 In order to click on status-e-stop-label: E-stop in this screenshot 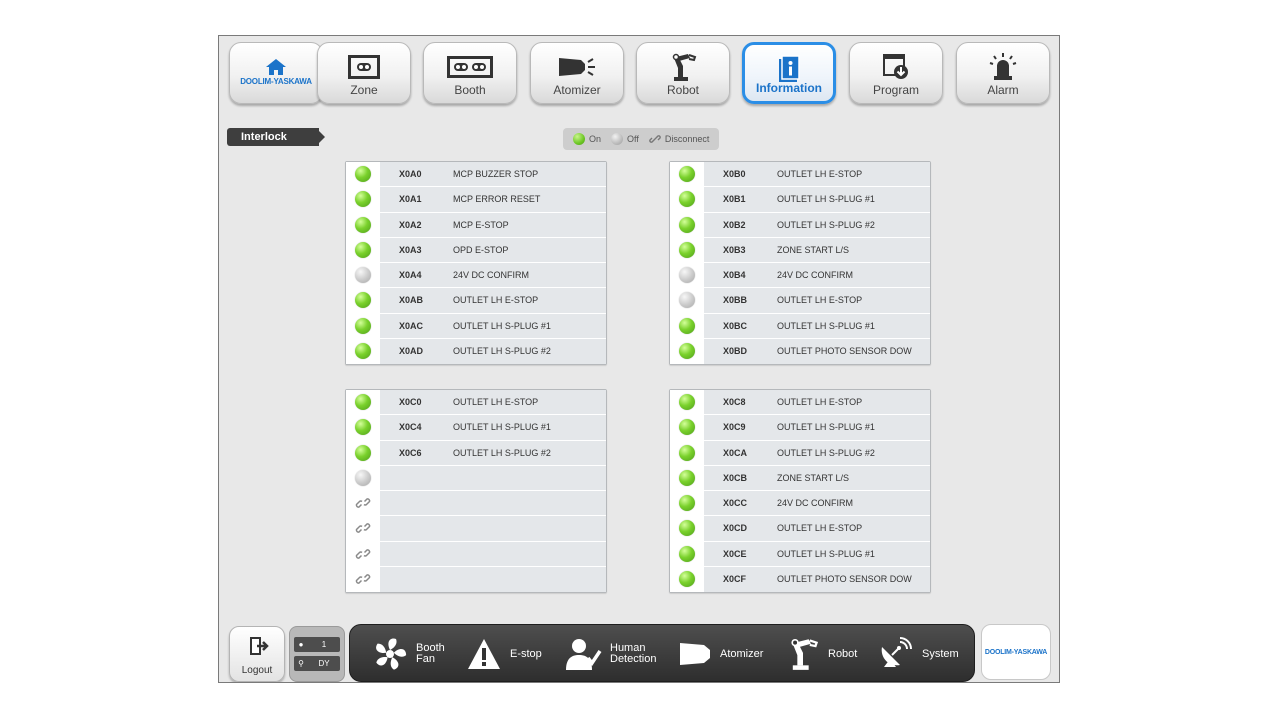, I will do `click(526, 653)`.